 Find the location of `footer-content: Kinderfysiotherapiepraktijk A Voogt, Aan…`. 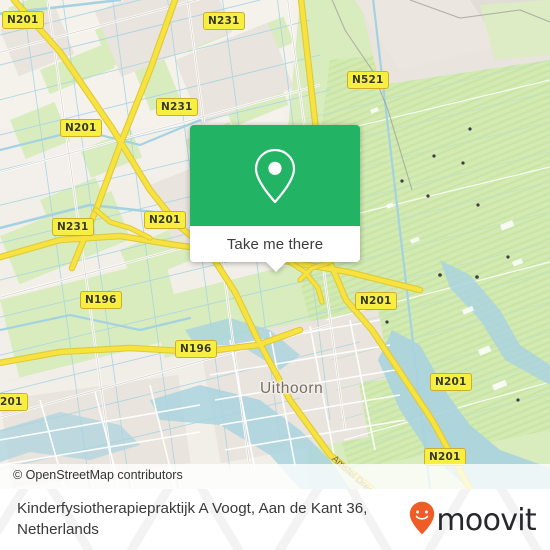

footer-content: Kinderfysiotherapiepraktijk A Voogt, Aan… is located at coordinates (275, 519).